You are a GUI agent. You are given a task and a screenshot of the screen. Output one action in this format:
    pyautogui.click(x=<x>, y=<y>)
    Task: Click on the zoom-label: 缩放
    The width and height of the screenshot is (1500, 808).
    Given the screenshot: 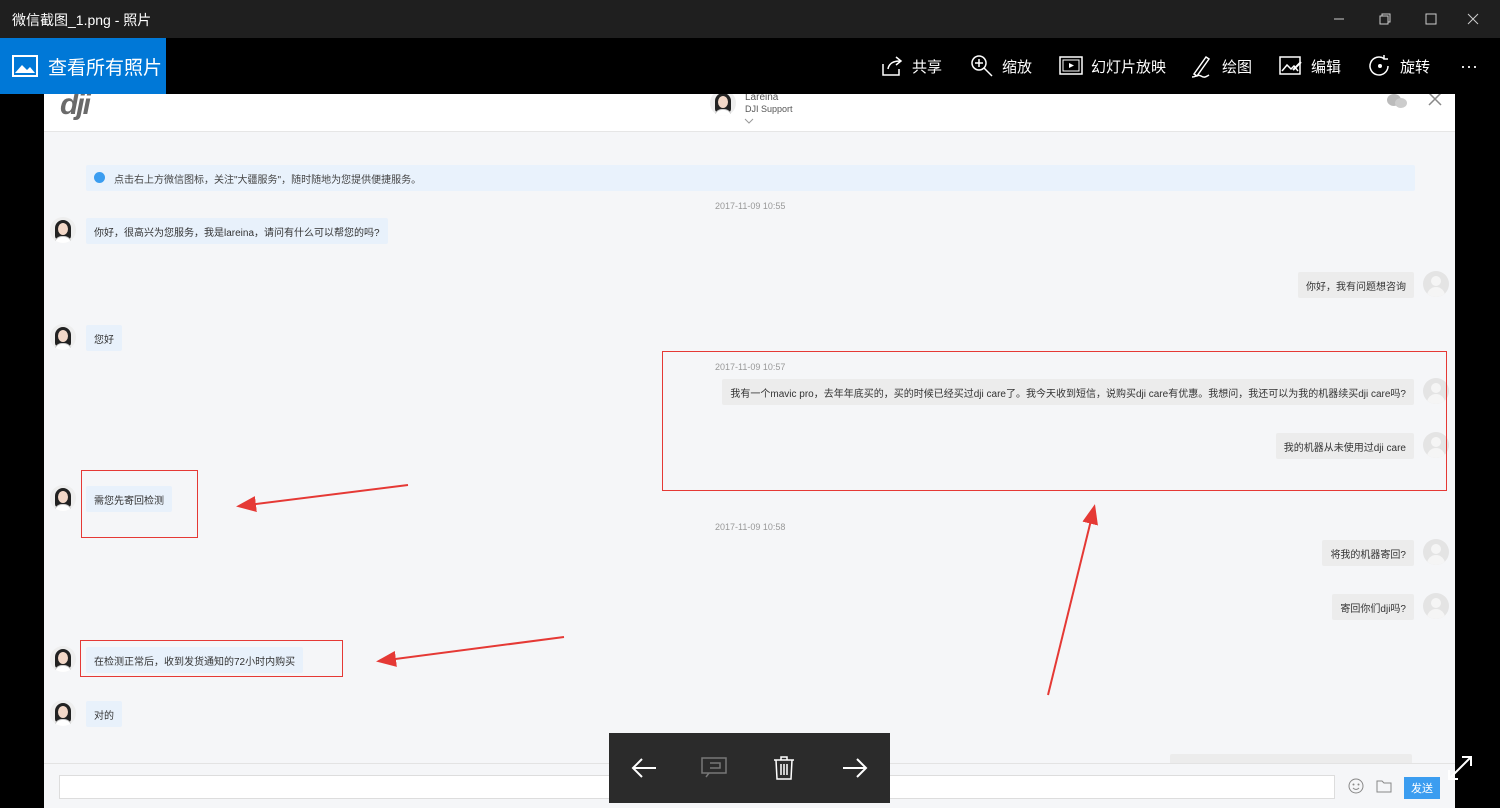 What is the action you would take?
    pyautogui.click(x=1017, y=67)
    